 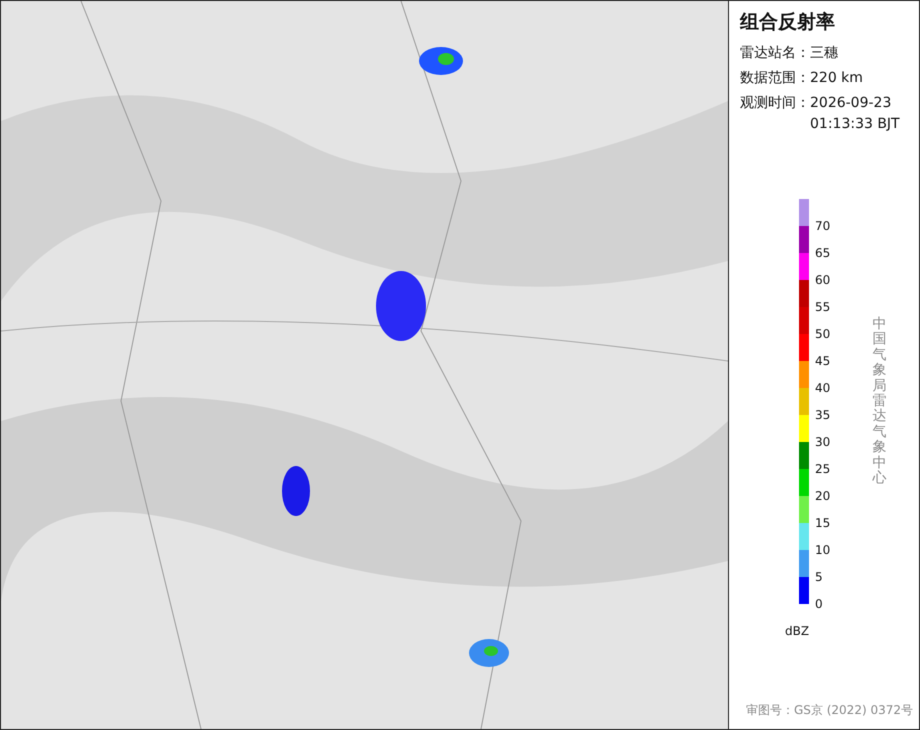 What do you see at coordinates (822, 334) in the screenshot?
I see `legend-label: 50` at bounding box center [822, 334].